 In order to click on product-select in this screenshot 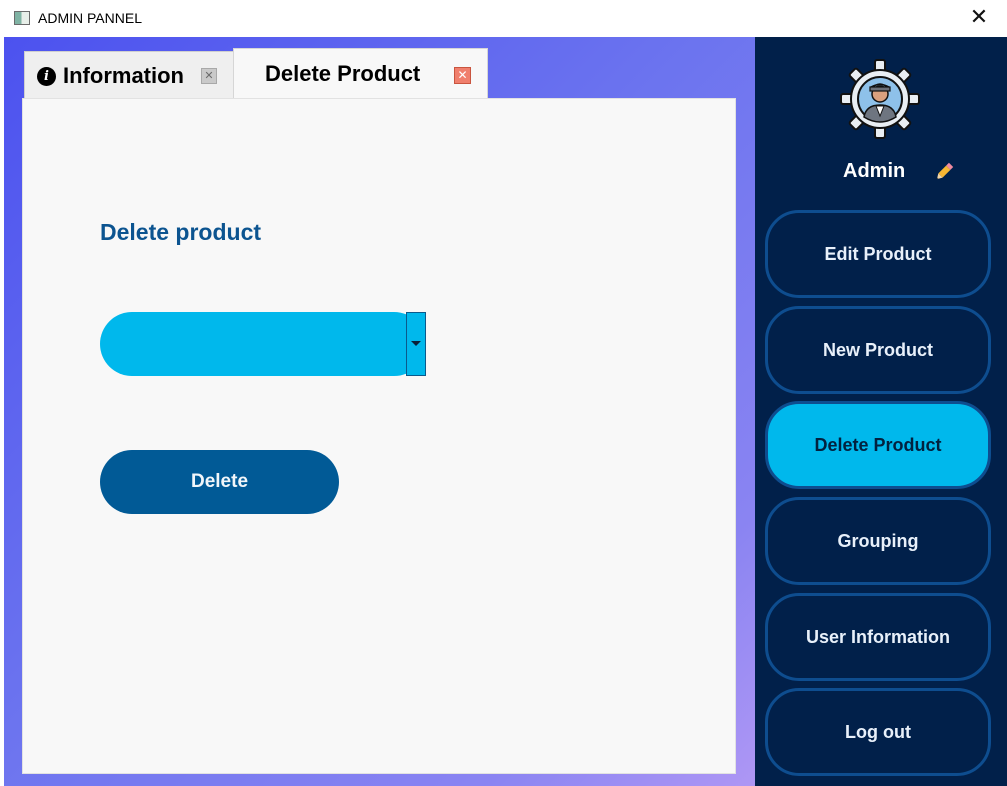, I will do `click(263, 344)`.